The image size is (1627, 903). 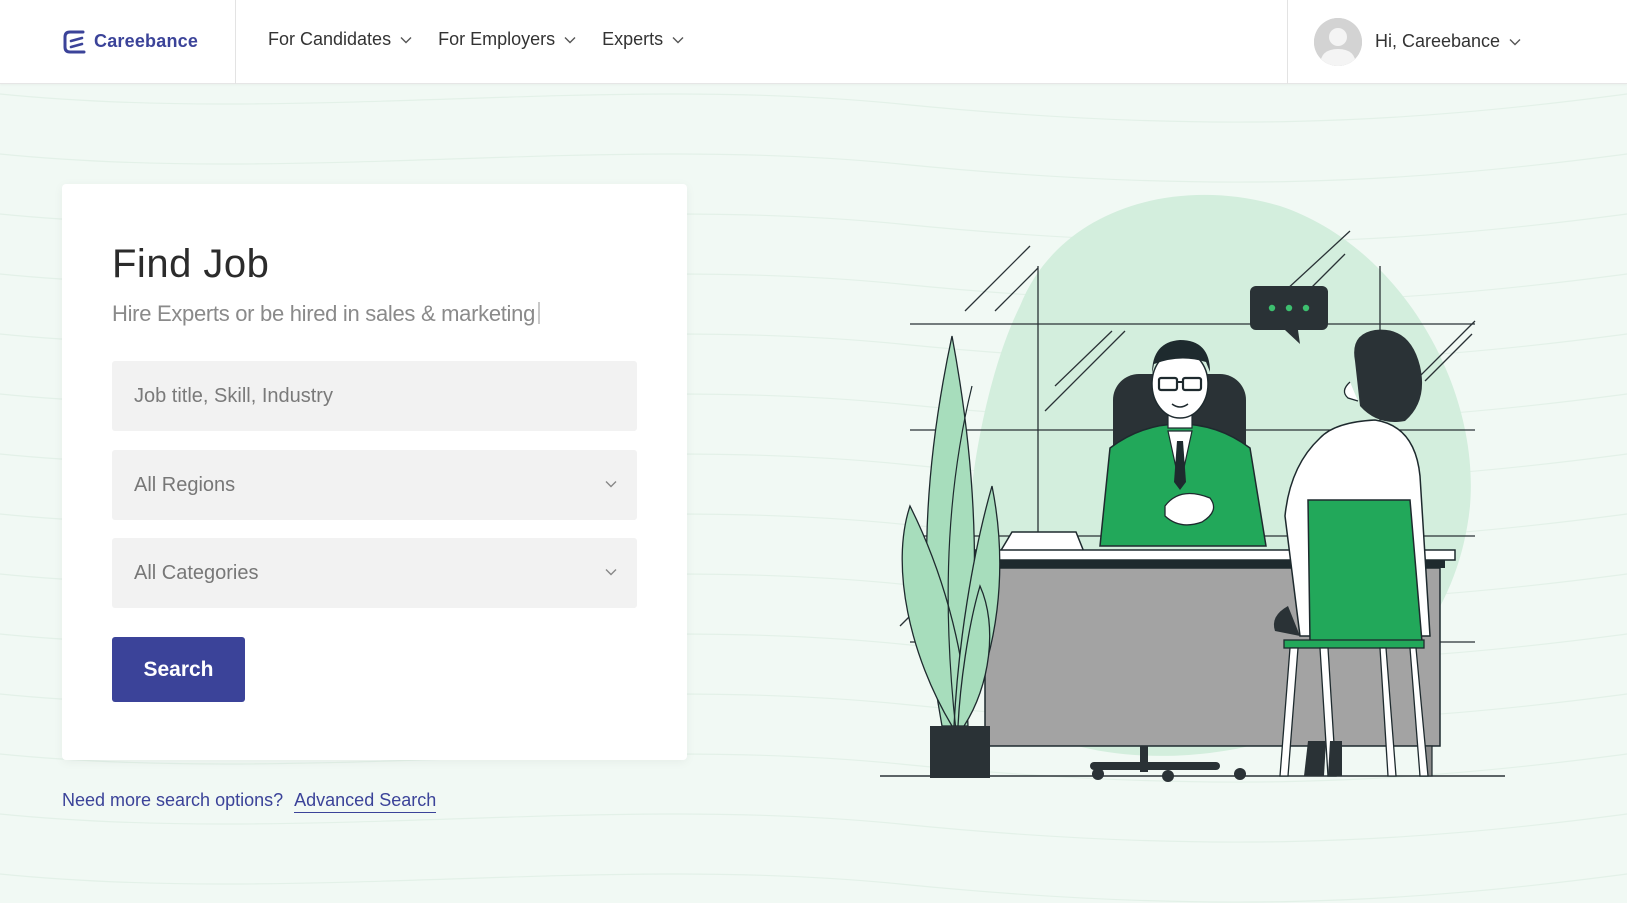 What do you see at coordinates (74, 41) in the screenshot?
I see `brand-logo-icon` at bounding box center [74, 41].